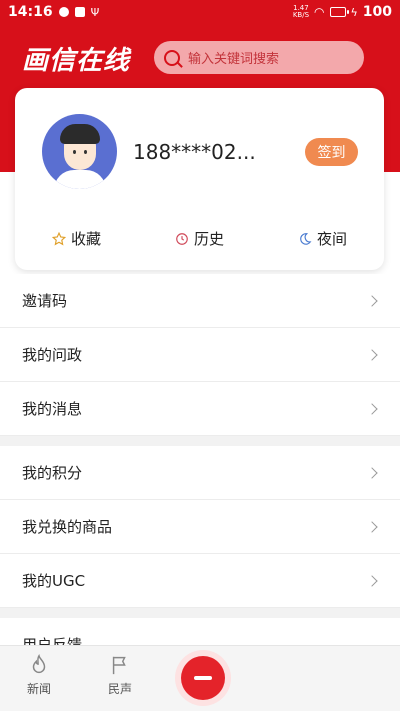 The width and height of the screenshot is (400, 711). Describe the element at coordinates (85, 239) in the screenshot. I see `shortcut-label: 收藏` at that location.